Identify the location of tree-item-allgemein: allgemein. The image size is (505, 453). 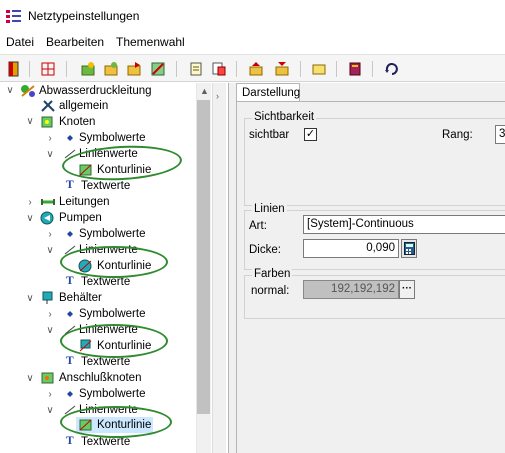
(74, 106).